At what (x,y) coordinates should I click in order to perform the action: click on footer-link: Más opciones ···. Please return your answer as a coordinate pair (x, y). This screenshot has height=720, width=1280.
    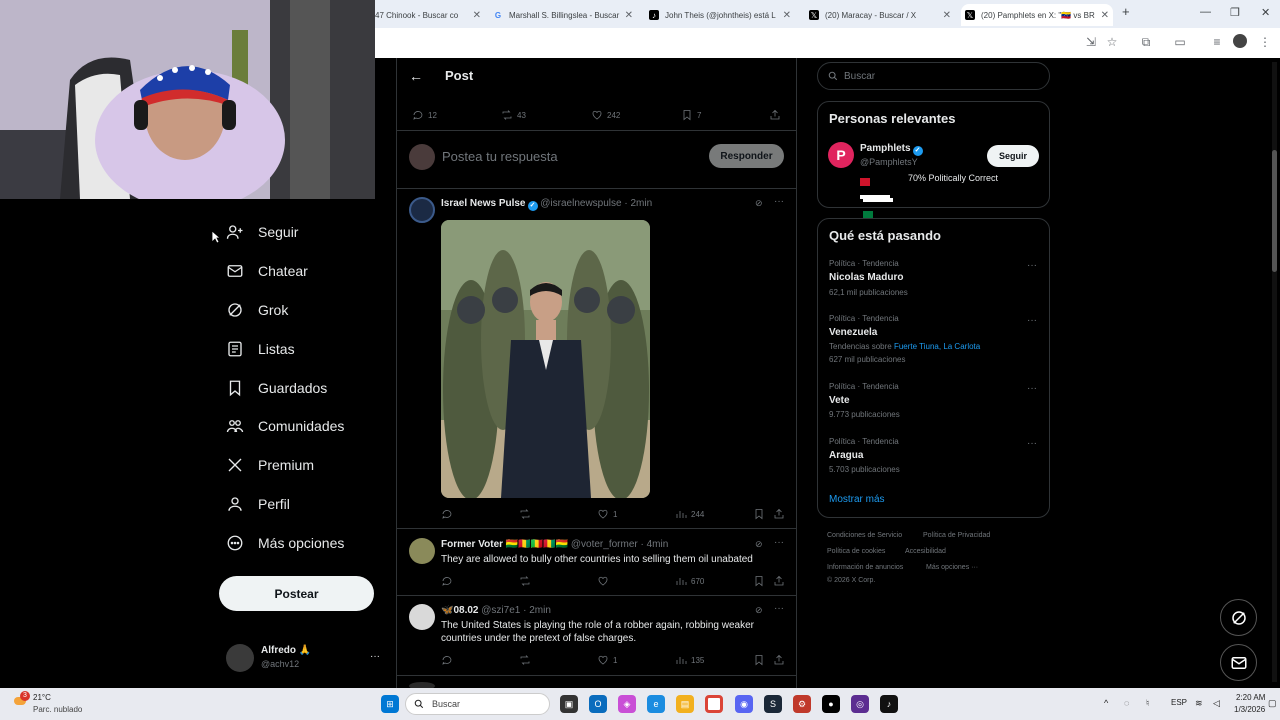
    Looking at the image, I should click on (952, 567).